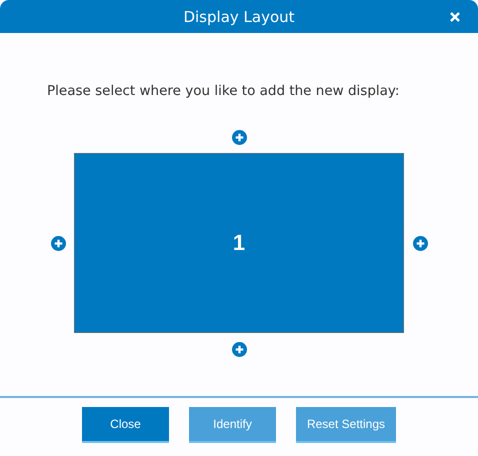 The height and width of the screenshot is (456, 478). I want to click on close-icon, so click(455, 17).